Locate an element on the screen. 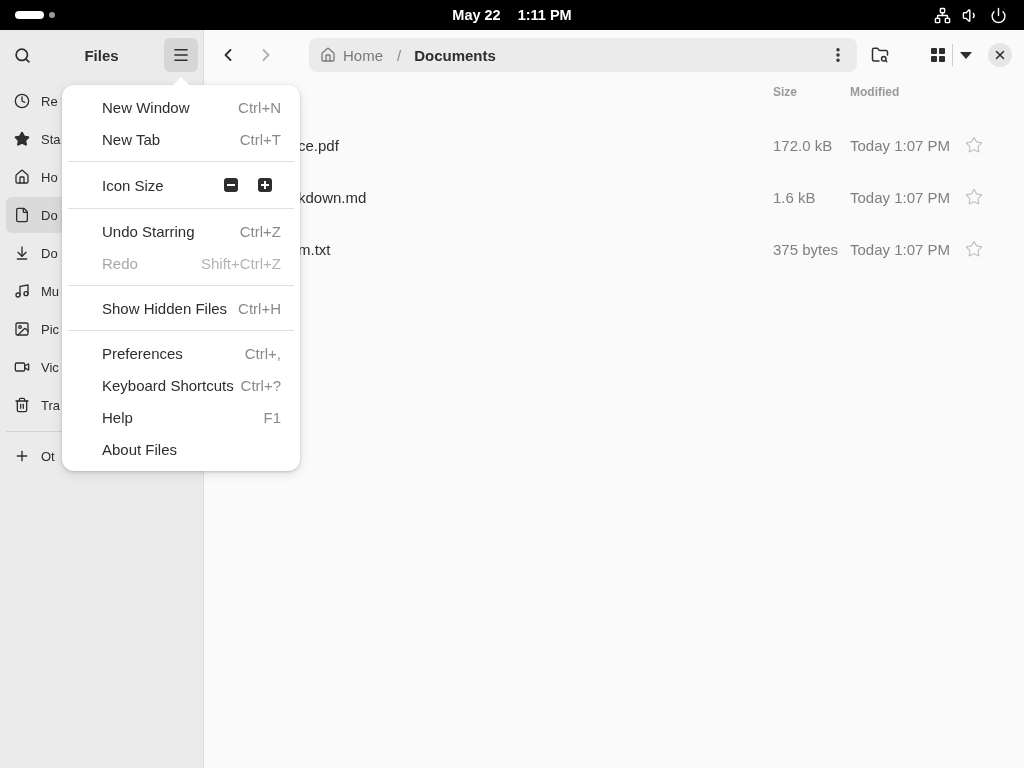 This screenshot has width=1024, height=768. grid-icon is located at coordinates (938, 55).